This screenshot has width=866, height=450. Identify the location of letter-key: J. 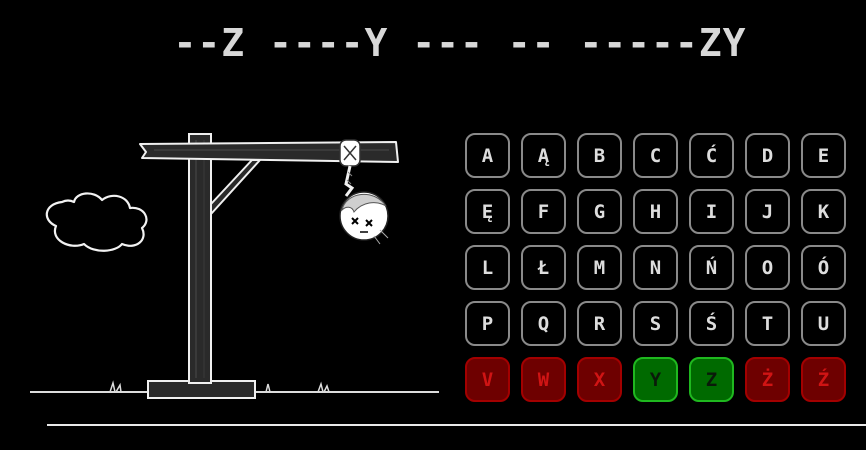
(767, 211).